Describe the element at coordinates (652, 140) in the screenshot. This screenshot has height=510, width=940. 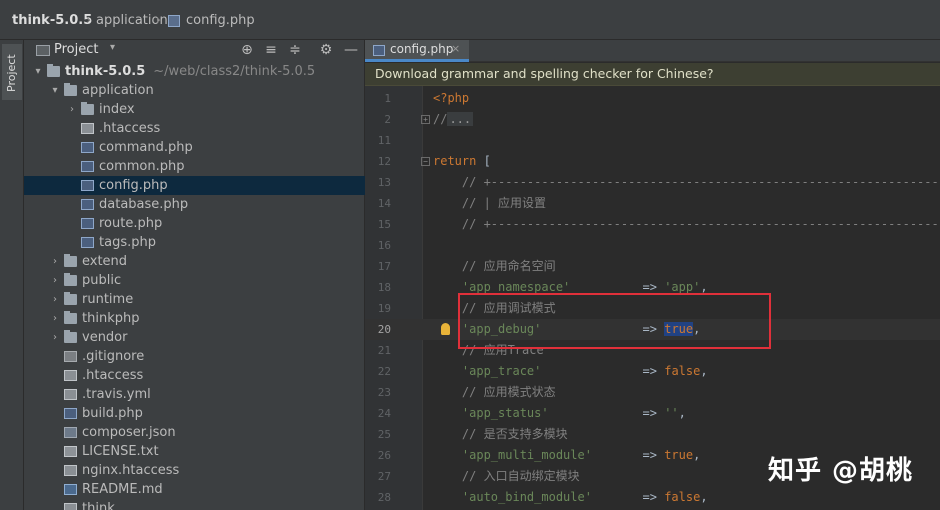
I see `code-line: 11` at that location.